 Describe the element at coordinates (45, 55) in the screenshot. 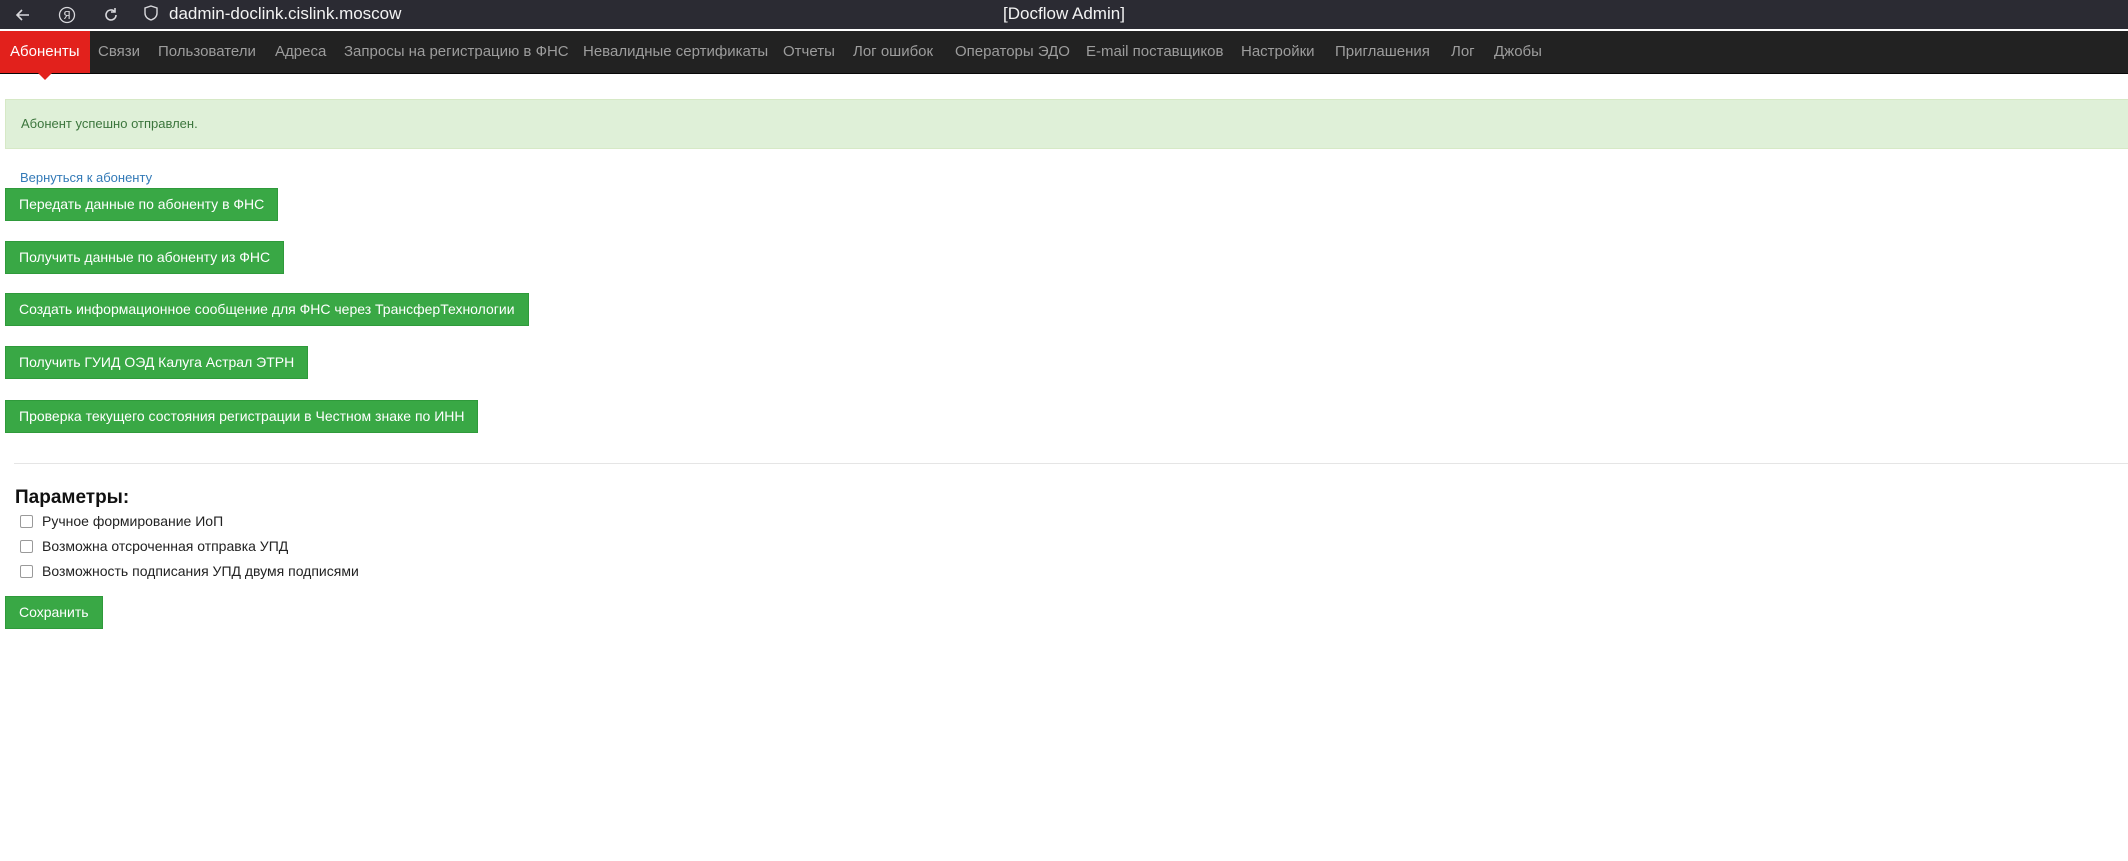

I see `nav-item-subscribers: Абоненты` at that location.